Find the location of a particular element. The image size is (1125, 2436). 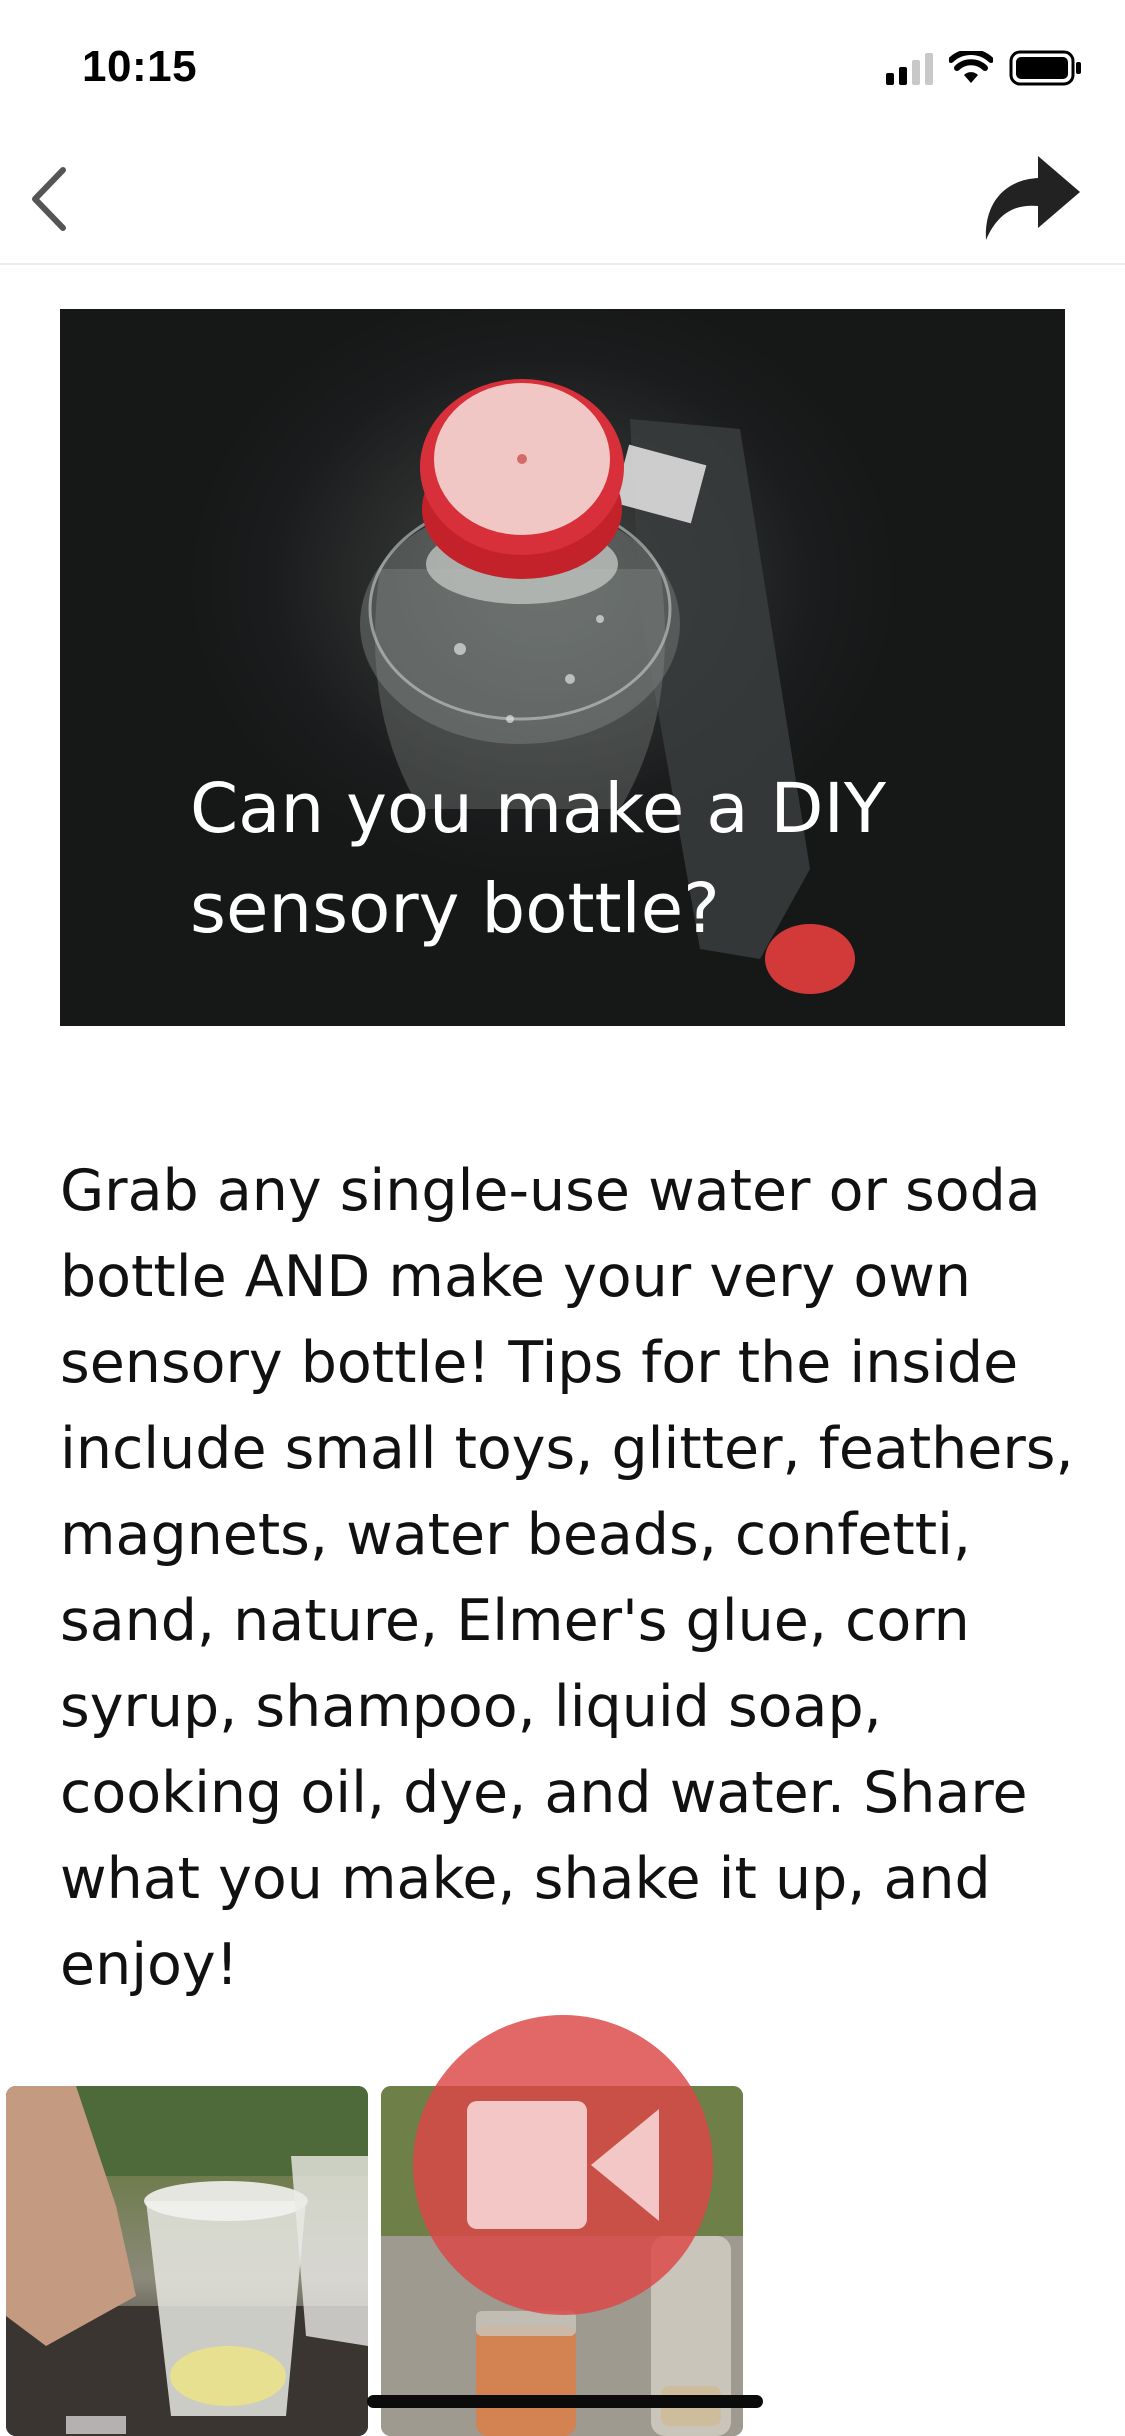

record-video-button is located at coordinates (563, 2165).